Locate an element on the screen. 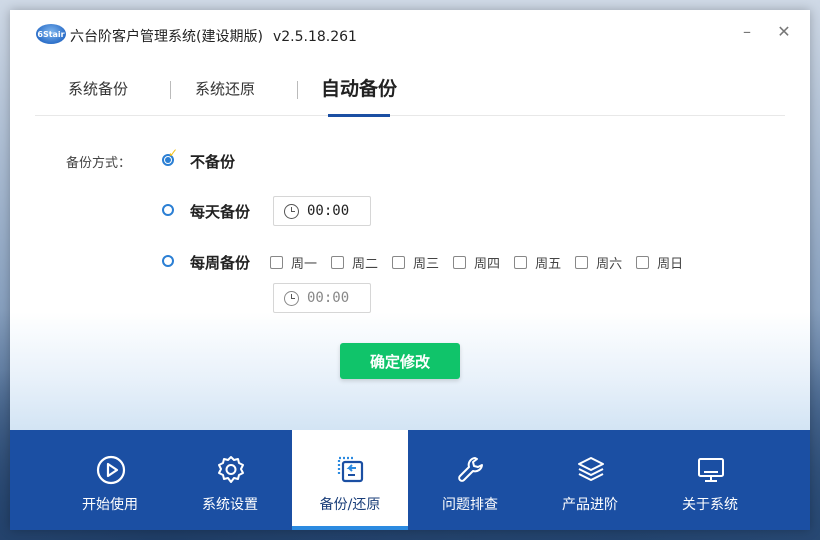 The image size is (820, 540). wrench-icon is located at coordinates (470, 469).